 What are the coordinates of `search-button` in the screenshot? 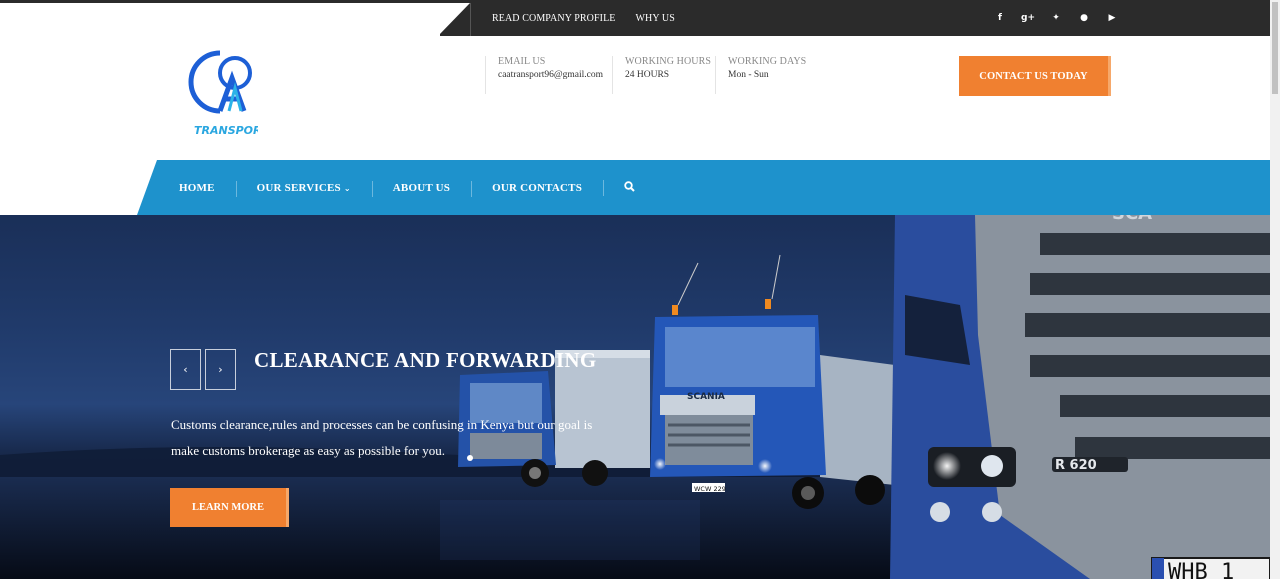 It's located at (629, 187).